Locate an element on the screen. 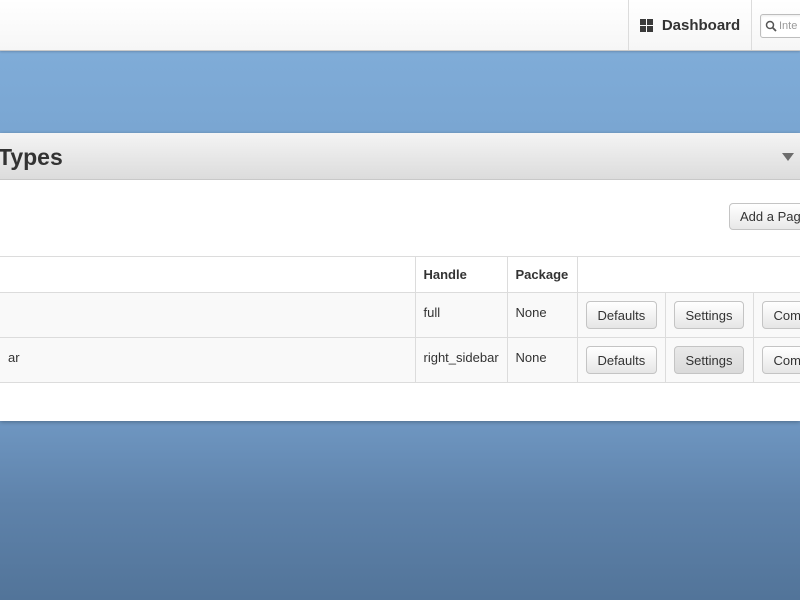  table-row: full None Defaults Settings Com is located at coordinates (400, 315).